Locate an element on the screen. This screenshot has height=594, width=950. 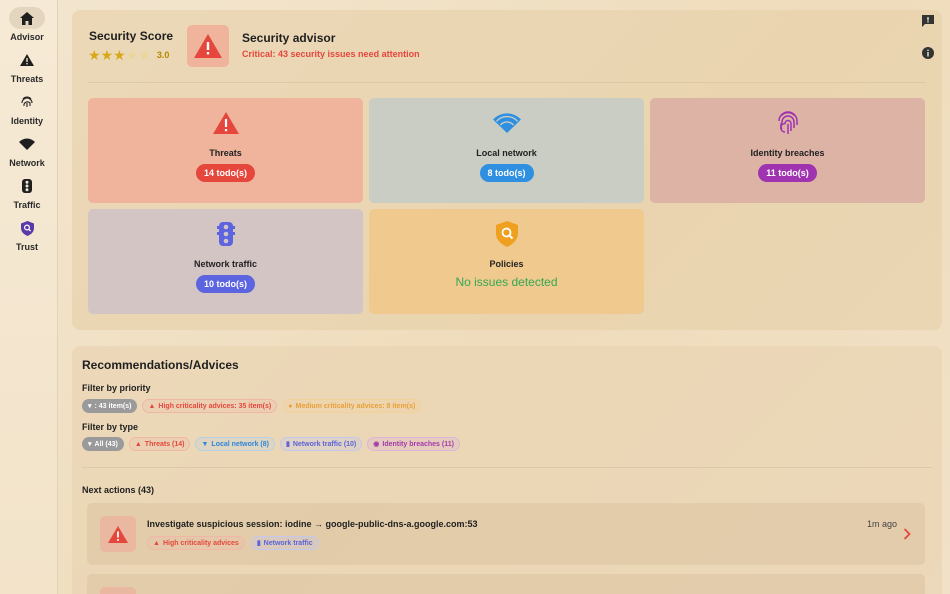
tile-policies: Policies No issues detected is located at coordinates (506, 261).